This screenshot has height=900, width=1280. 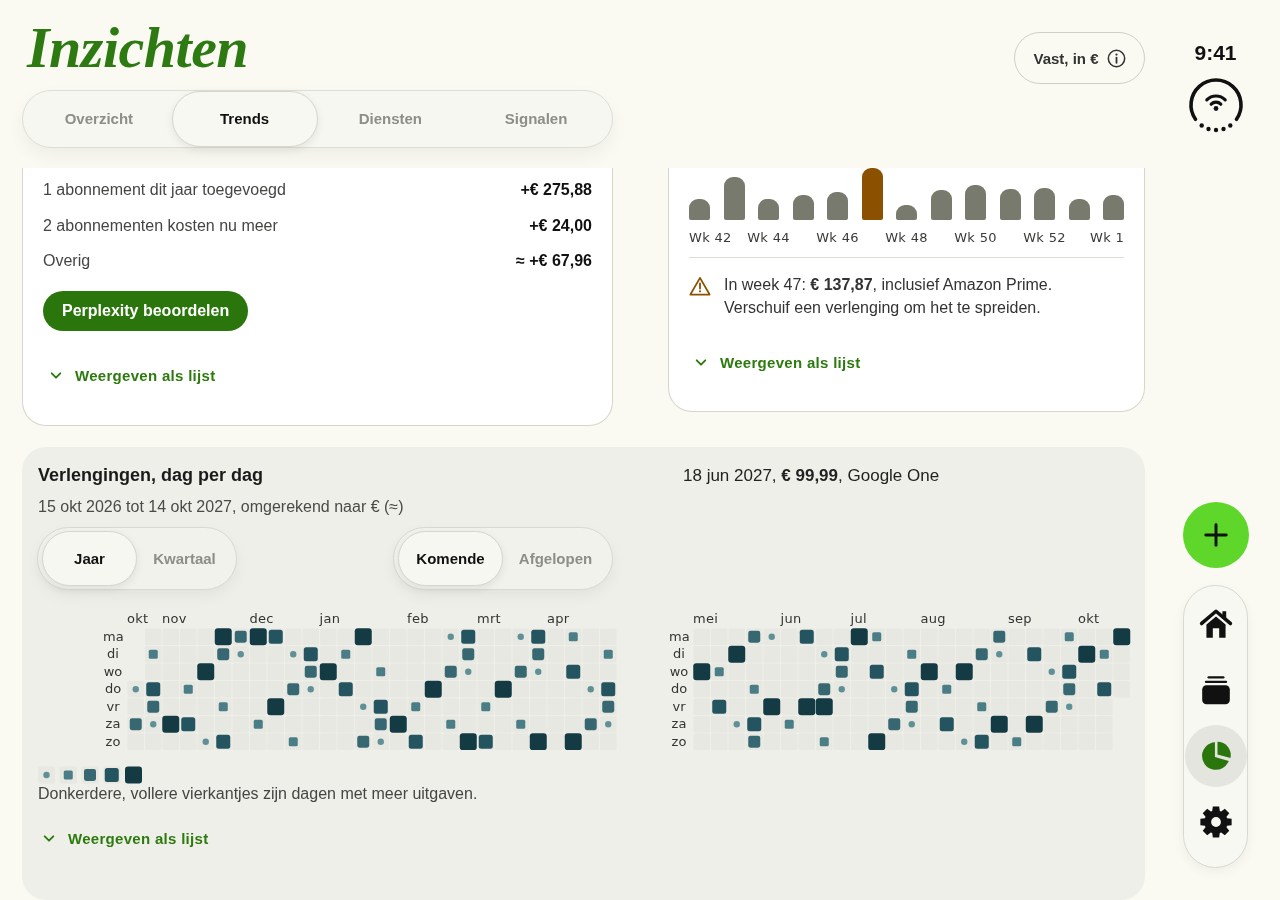 I want to click on status-time: 9:41, so click(x=1215, y=53).